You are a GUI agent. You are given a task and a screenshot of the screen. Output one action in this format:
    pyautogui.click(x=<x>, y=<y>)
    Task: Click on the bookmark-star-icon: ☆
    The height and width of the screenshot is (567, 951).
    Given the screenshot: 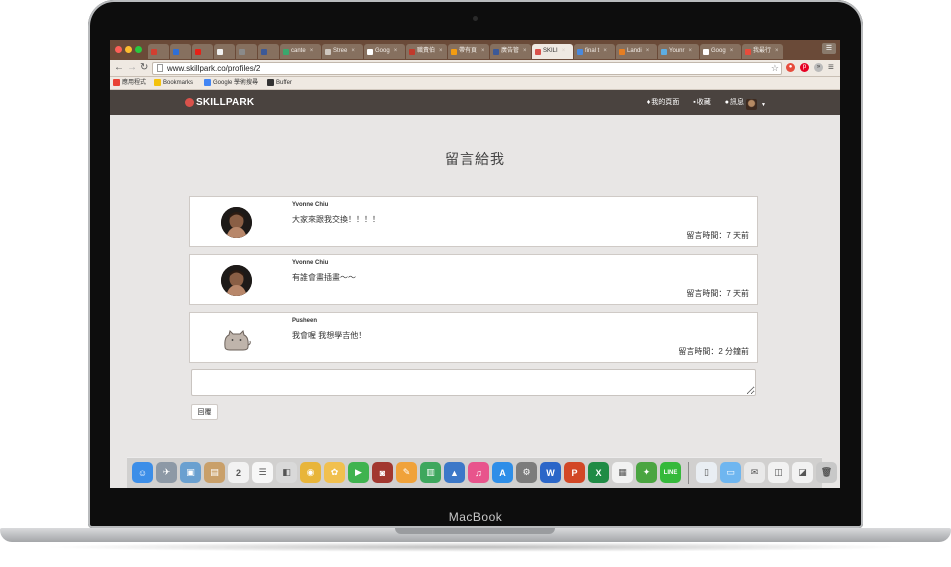 What is the action you would take?
    pyautogui.click(x=775, y=68)
    